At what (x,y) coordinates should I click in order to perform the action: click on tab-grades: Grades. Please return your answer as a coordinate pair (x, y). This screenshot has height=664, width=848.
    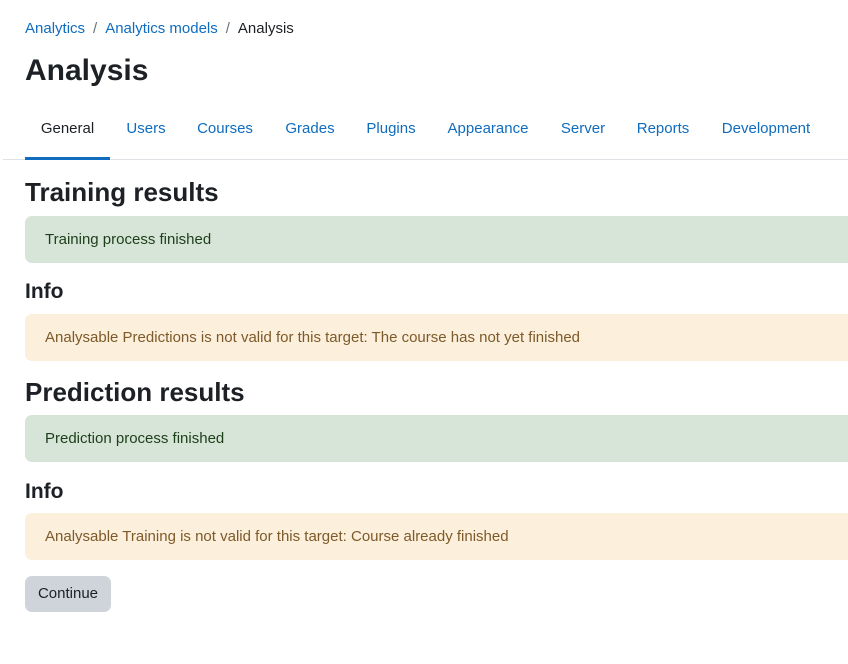
    Looking at the image, I should click on (310, 130).